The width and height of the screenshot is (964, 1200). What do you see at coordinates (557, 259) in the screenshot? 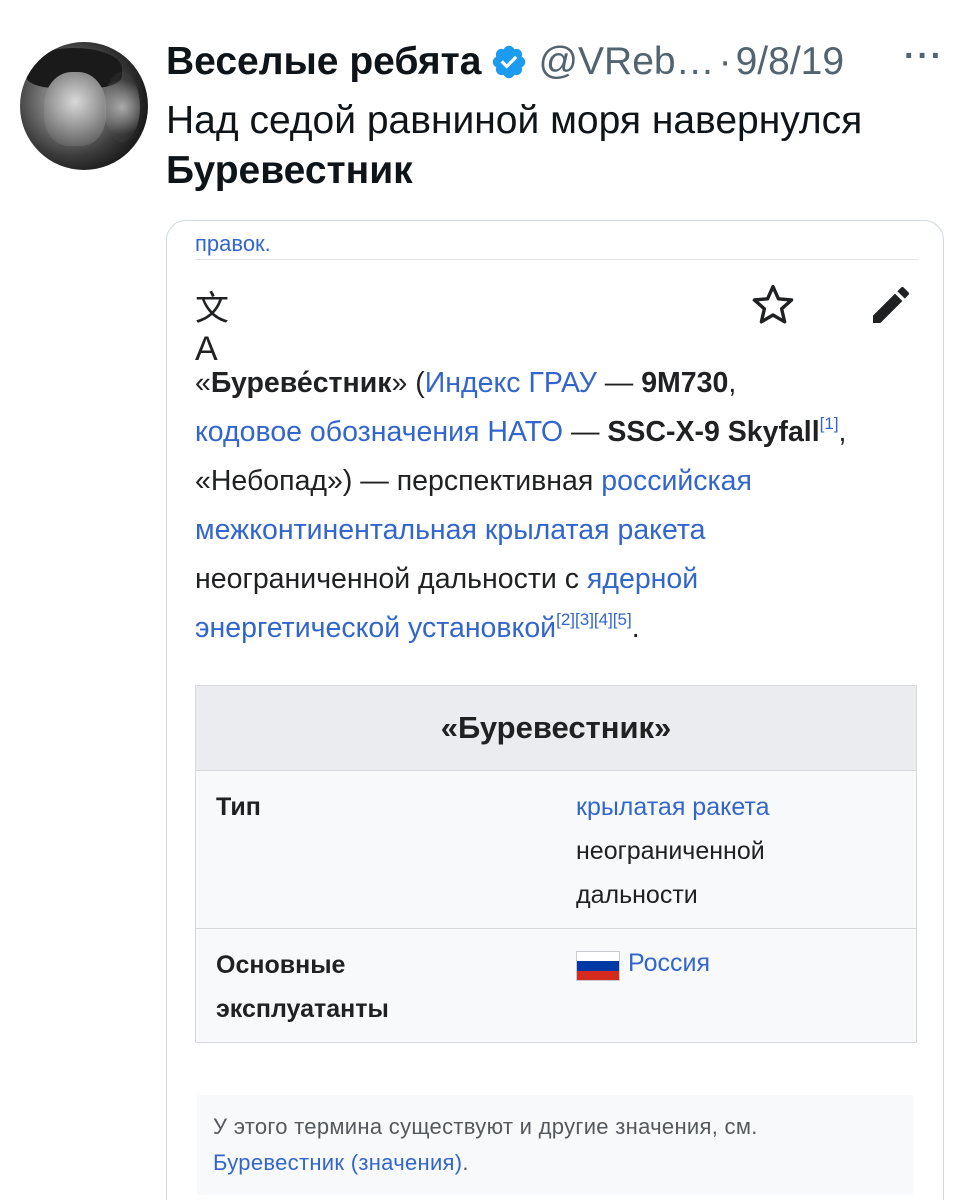
I see `divider` at bounding box center [557, 259].